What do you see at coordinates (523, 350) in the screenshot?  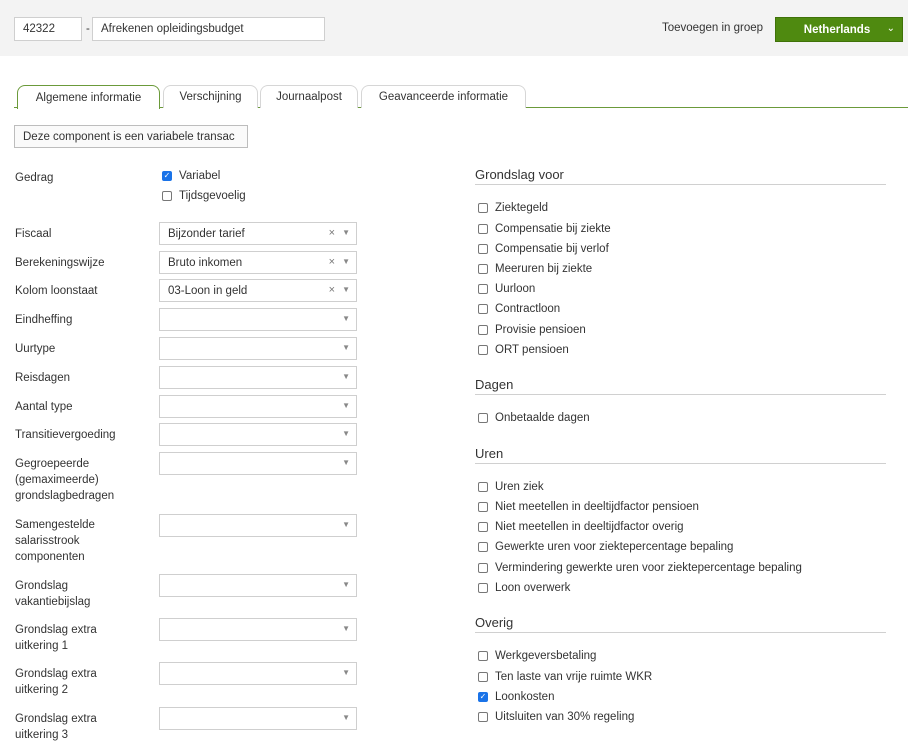 I see `checkbox-row: ORT pensioen` at bounding box center [523, 350].